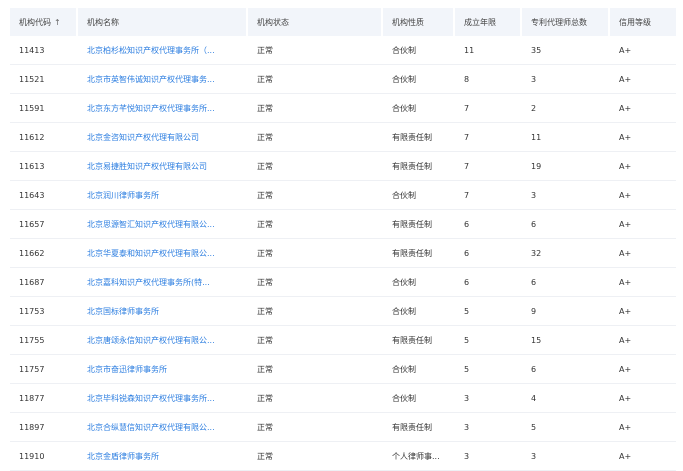  Describe the element at coordinates (536, 253) in the screenshot. I see `agency-agent-count: 32` at that location.